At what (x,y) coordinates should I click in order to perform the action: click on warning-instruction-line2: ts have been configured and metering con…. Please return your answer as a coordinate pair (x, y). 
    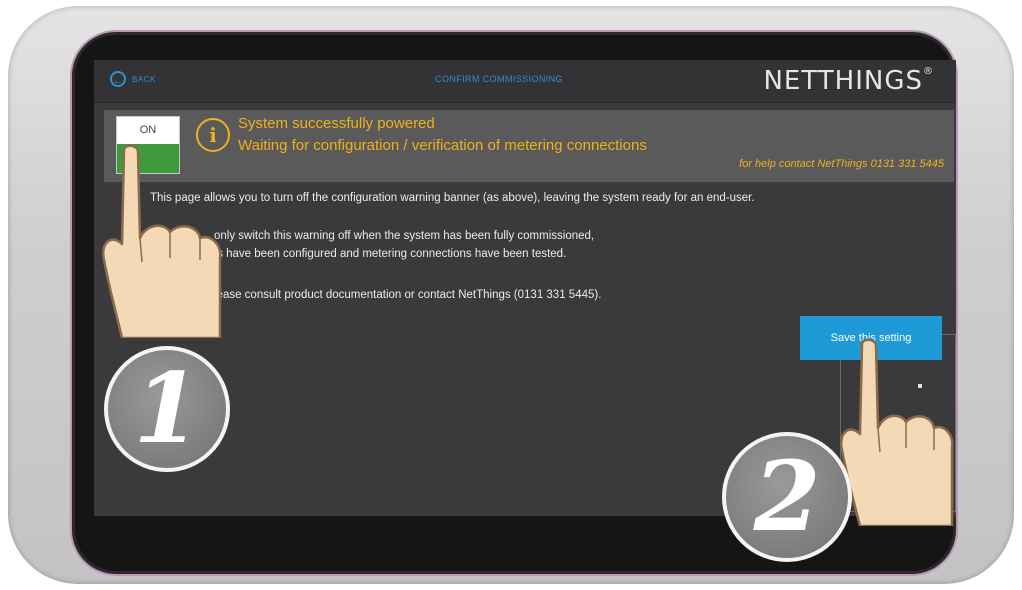
    Looking at the image, I should click on (390, 254).